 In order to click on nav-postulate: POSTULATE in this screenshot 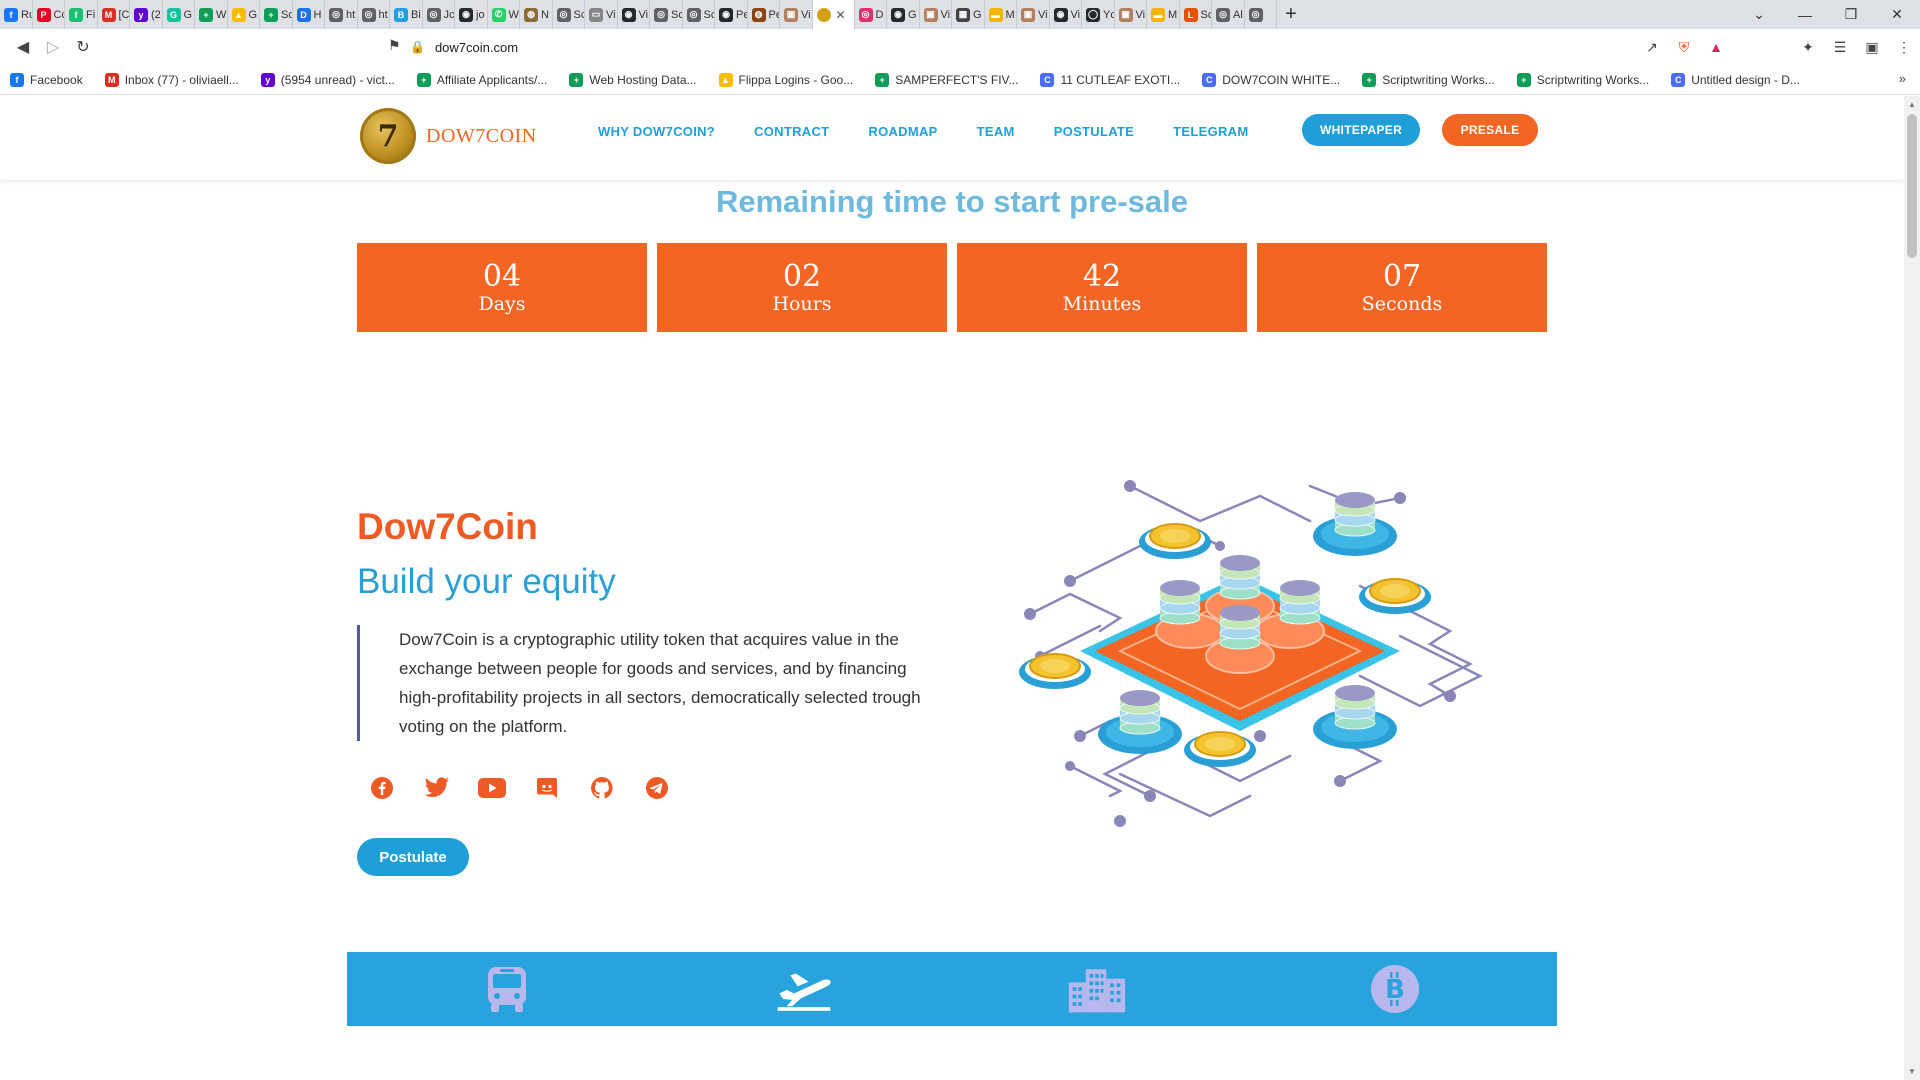, I will do `click(1094, 131)`.